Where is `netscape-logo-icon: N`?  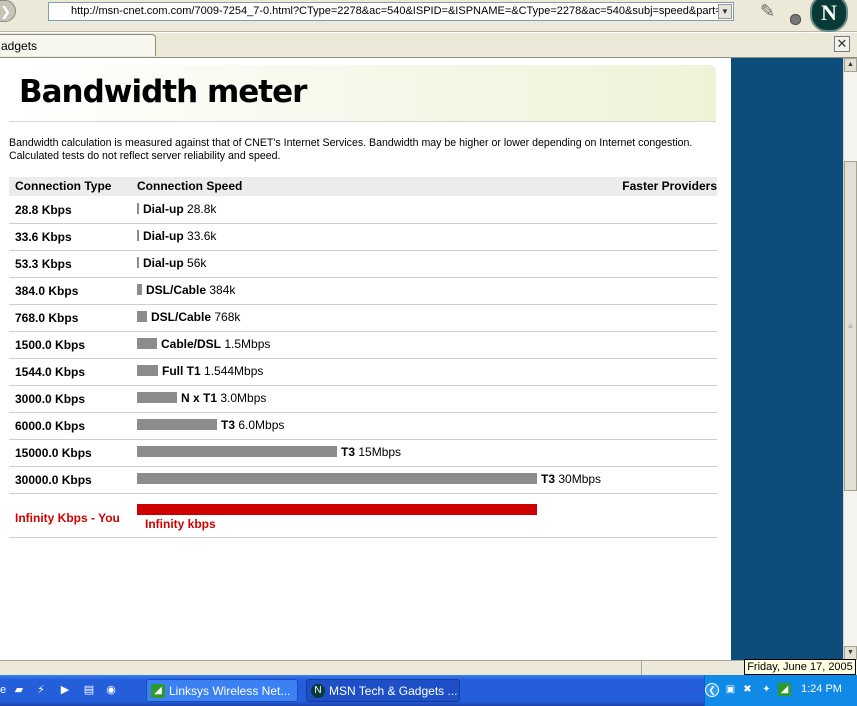 netscape-logo-icon: N is located at coordinates (829, 16).